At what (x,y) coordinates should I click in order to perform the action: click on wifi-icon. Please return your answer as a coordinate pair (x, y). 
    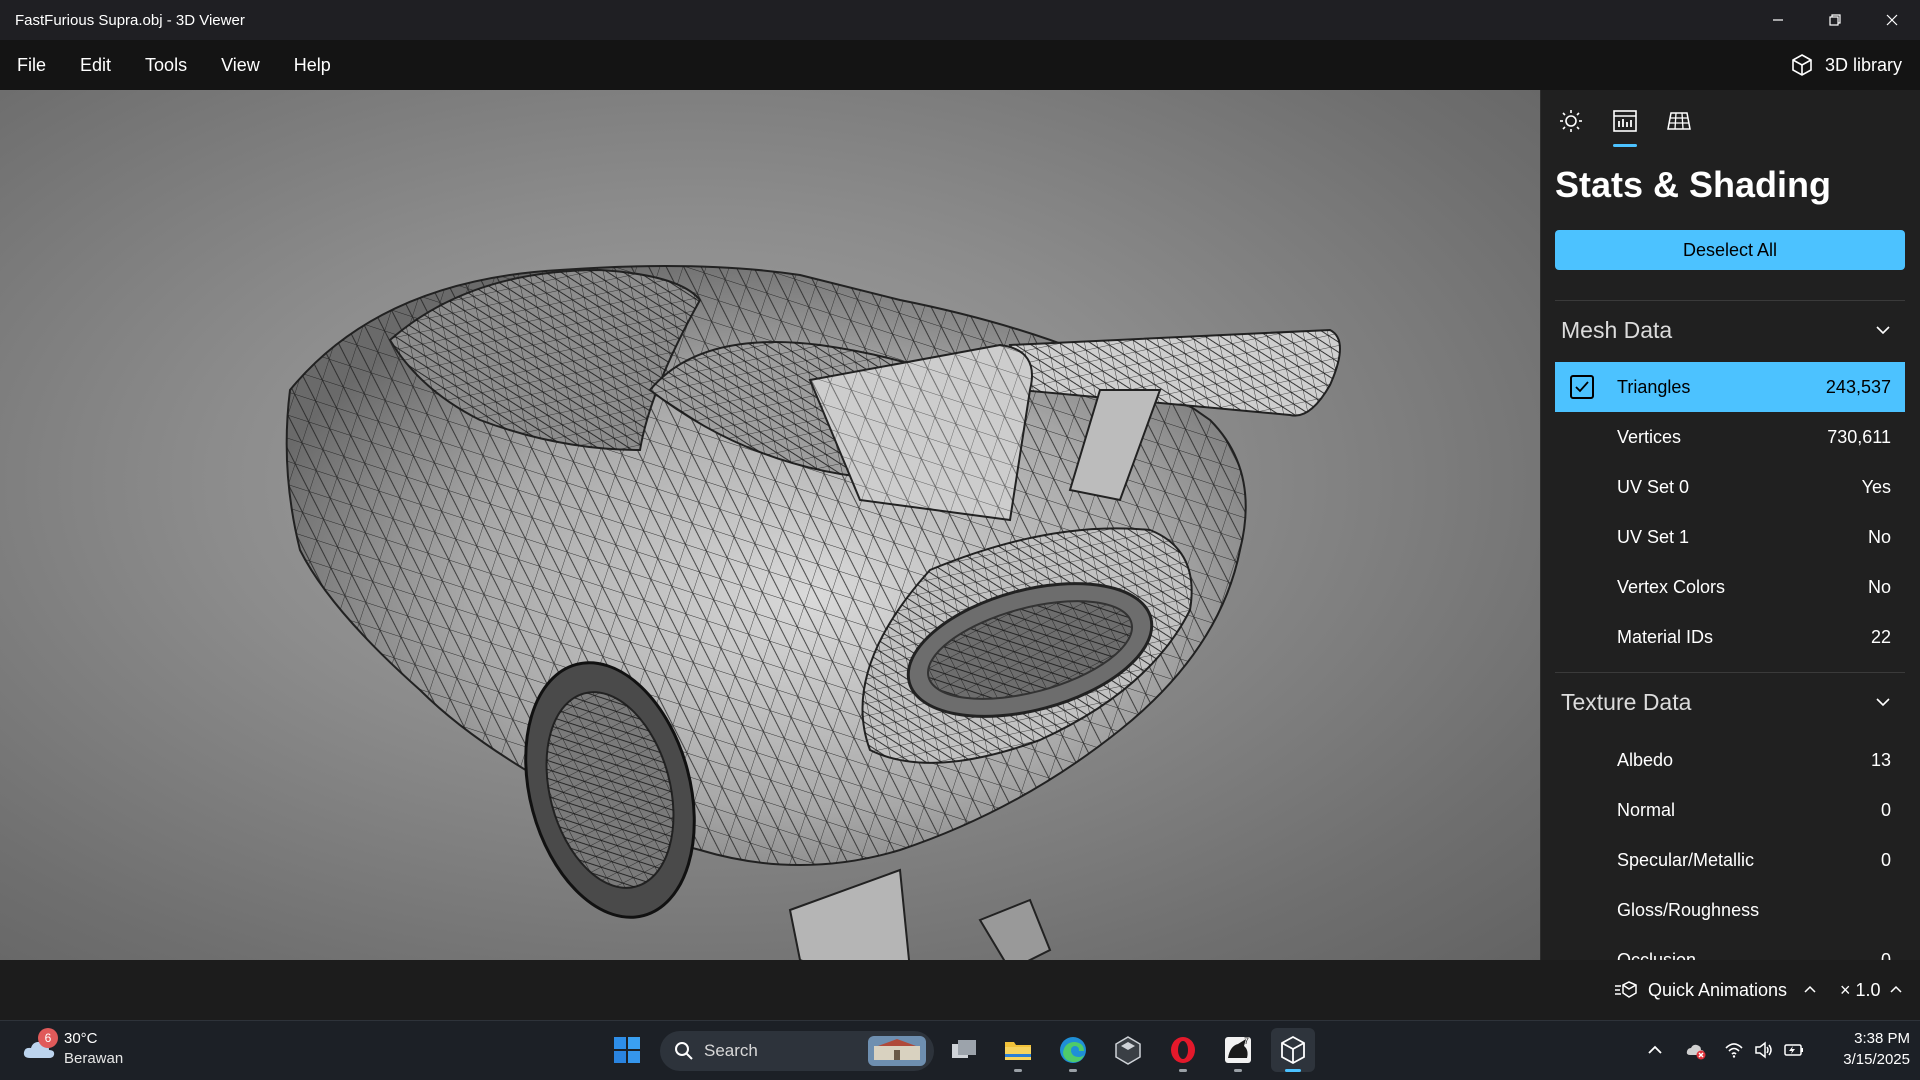
    Looking at the image, I should click on (1734, 1050).